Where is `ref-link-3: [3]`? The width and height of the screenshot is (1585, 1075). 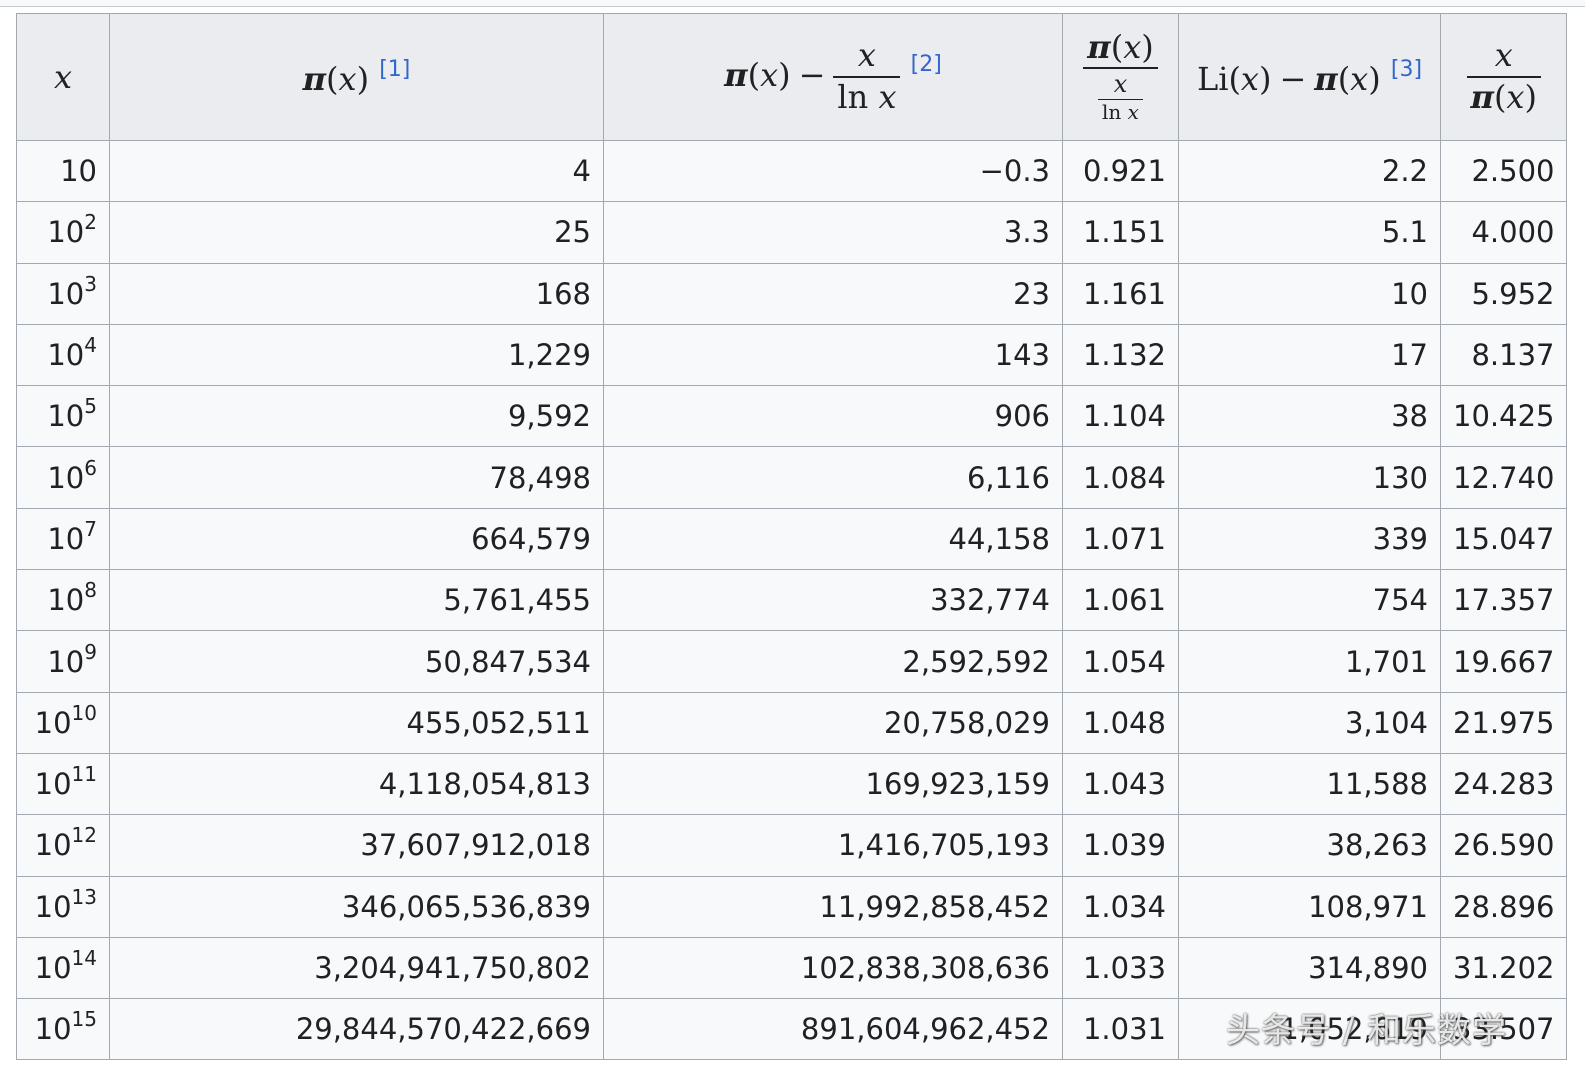 ref-link-3: [3] is located at coordinates (1406, 69).